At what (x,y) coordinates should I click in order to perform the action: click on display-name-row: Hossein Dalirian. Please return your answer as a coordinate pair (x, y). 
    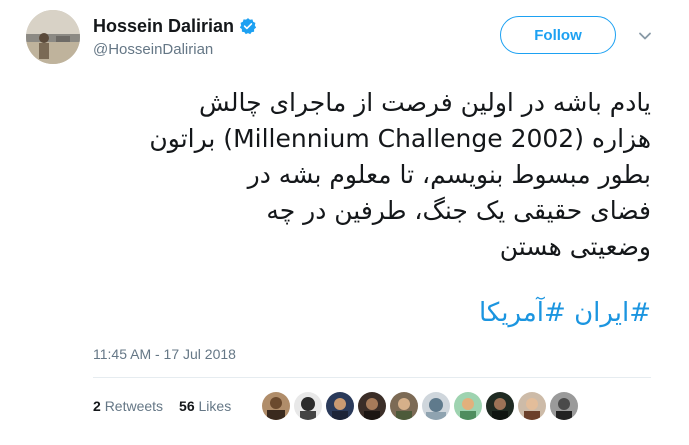
    Looking at the image, I should click on (175, 26).